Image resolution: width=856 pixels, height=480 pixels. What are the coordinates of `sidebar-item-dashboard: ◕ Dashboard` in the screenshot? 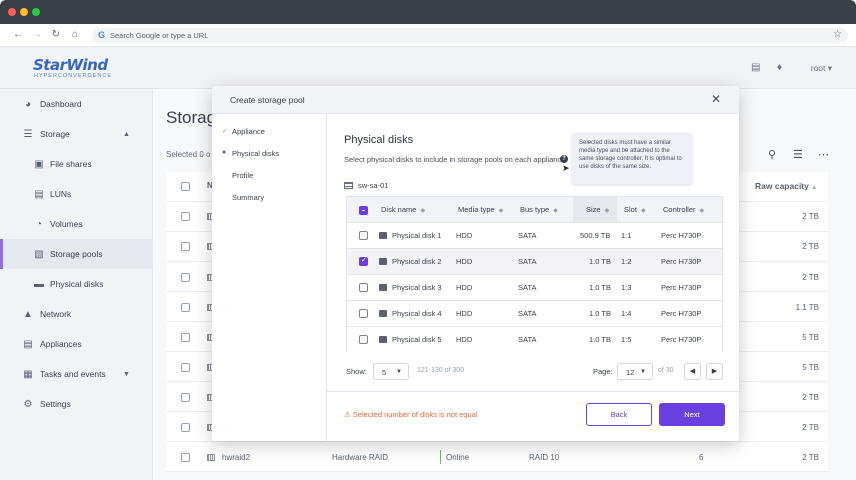 It's located at (76, 104).